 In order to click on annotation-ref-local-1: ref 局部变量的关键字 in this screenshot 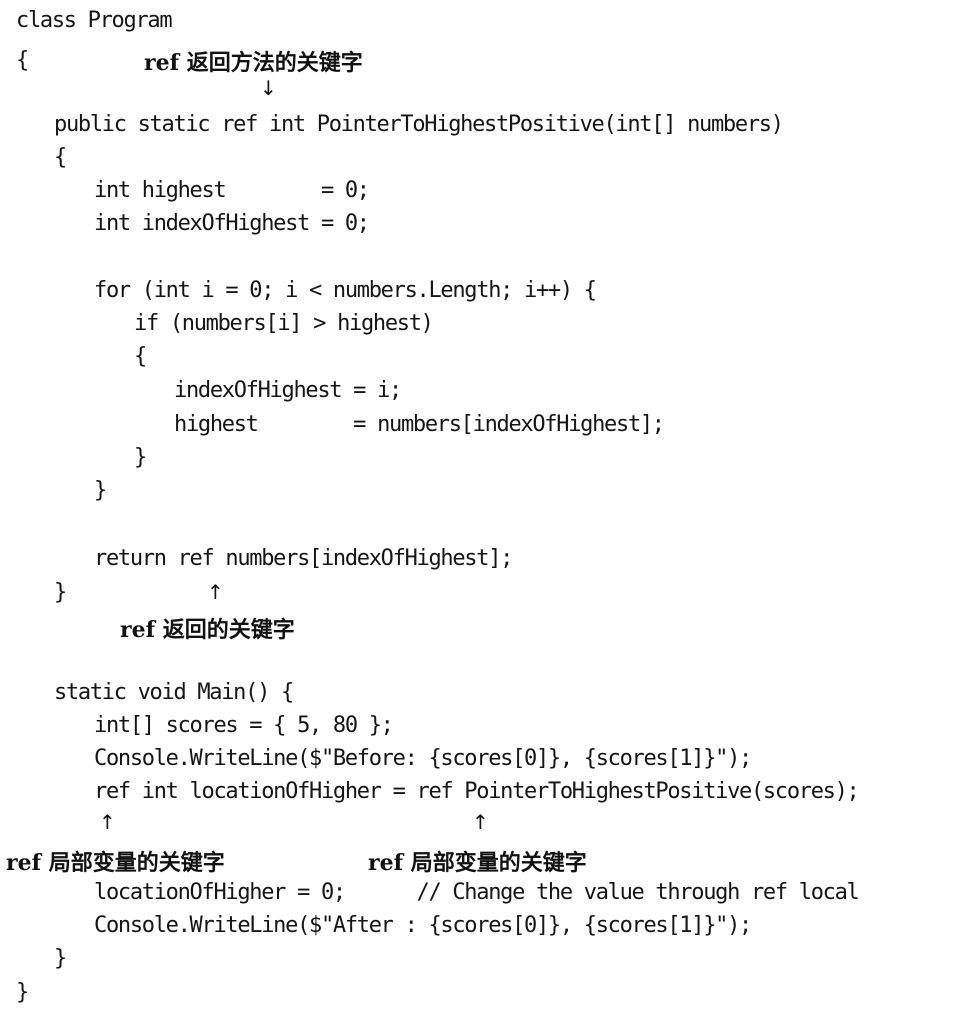, I will do `click(115, 861)`.